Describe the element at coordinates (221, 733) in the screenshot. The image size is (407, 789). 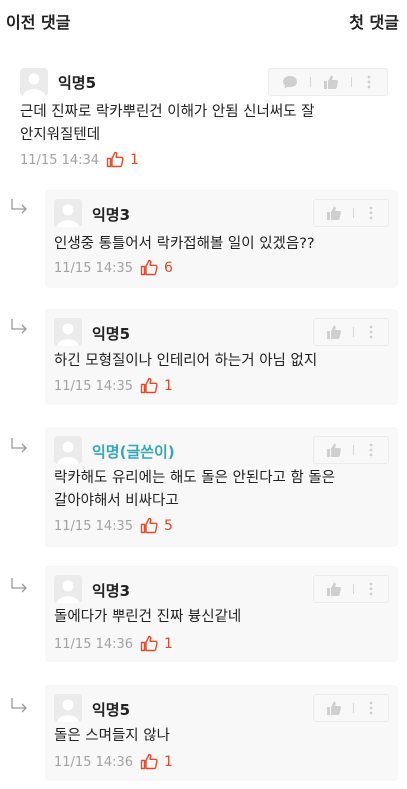
I see `reply-card: 익명5 돌은 스며들지 않나 11/15 14:36 1` at that location.